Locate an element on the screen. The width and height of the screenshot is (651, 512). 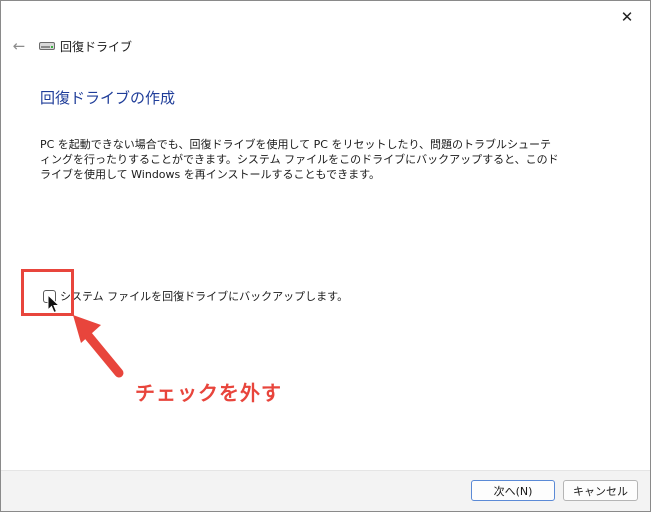
back-button: ← is located at coordinates (19, 46).